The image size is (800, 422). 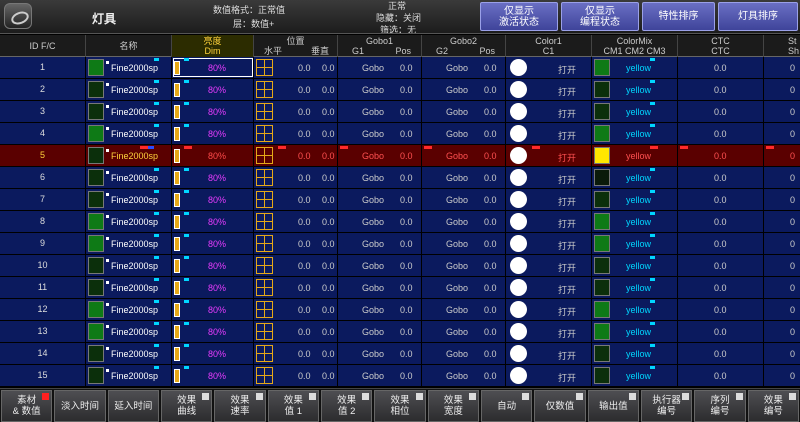 I want to click on bottom-button-6: 效果 值 2, so click(x=347, y=406).